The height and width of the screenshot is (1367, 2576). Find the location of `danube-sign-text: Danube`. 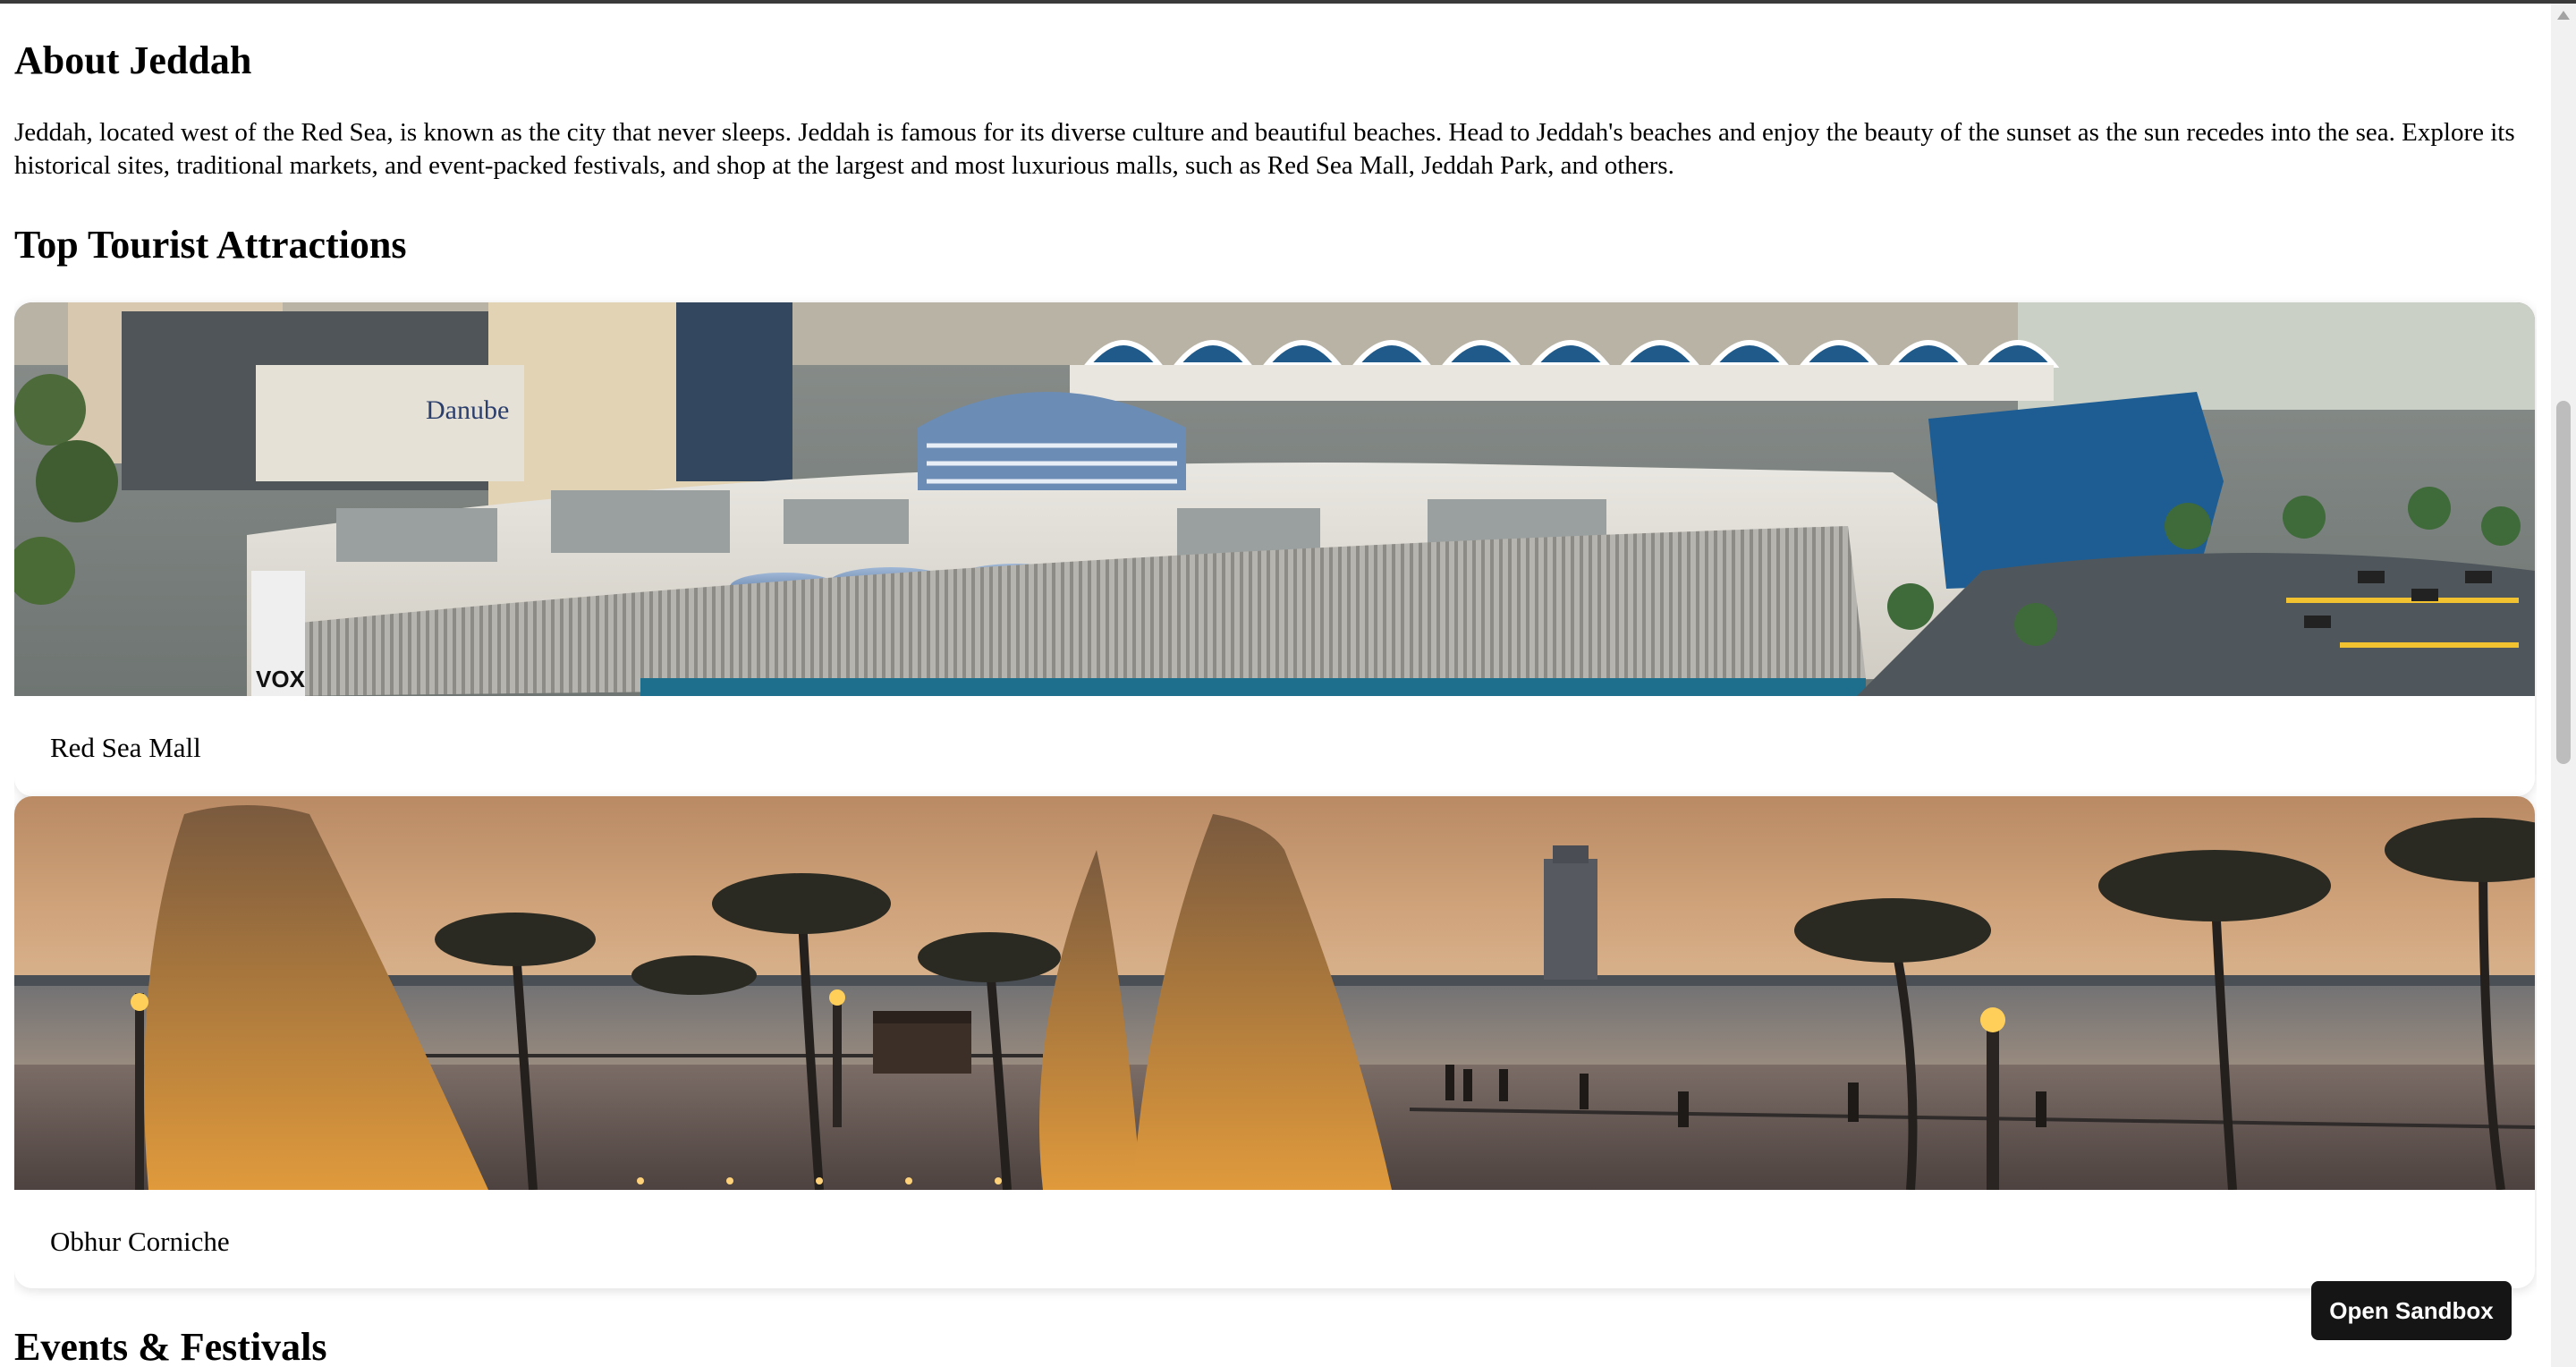

danube-sign-text: Danube is located at coordinates (467, 410).